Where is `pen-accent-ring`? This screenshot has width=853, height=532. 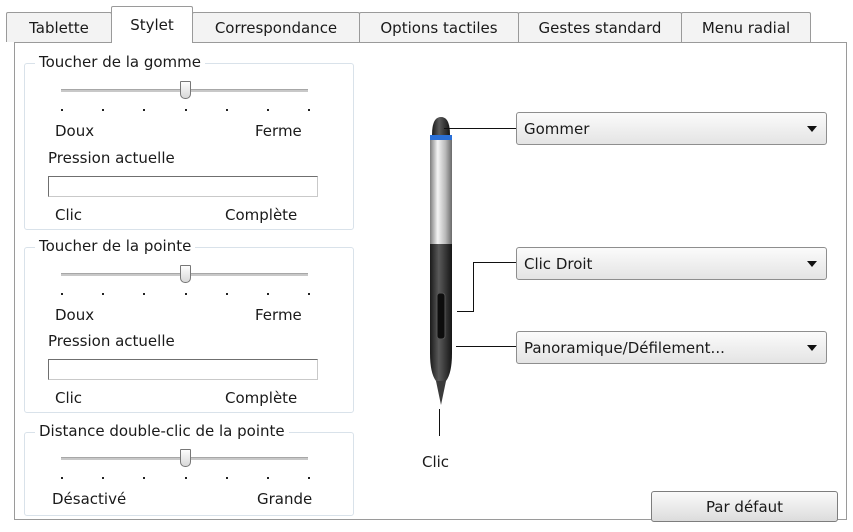
pen-accent-ring is located at coordinates (441, 137).